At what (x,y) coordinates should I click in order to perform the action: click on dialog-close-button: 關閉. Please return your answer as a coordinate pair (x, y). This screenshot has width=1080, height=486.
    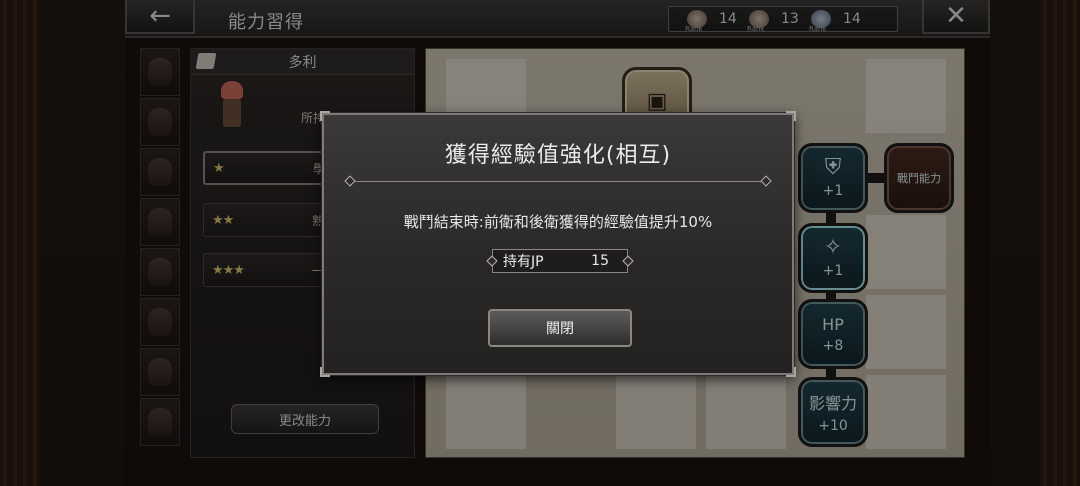
    Looking at the image, I should click on (560, 328).